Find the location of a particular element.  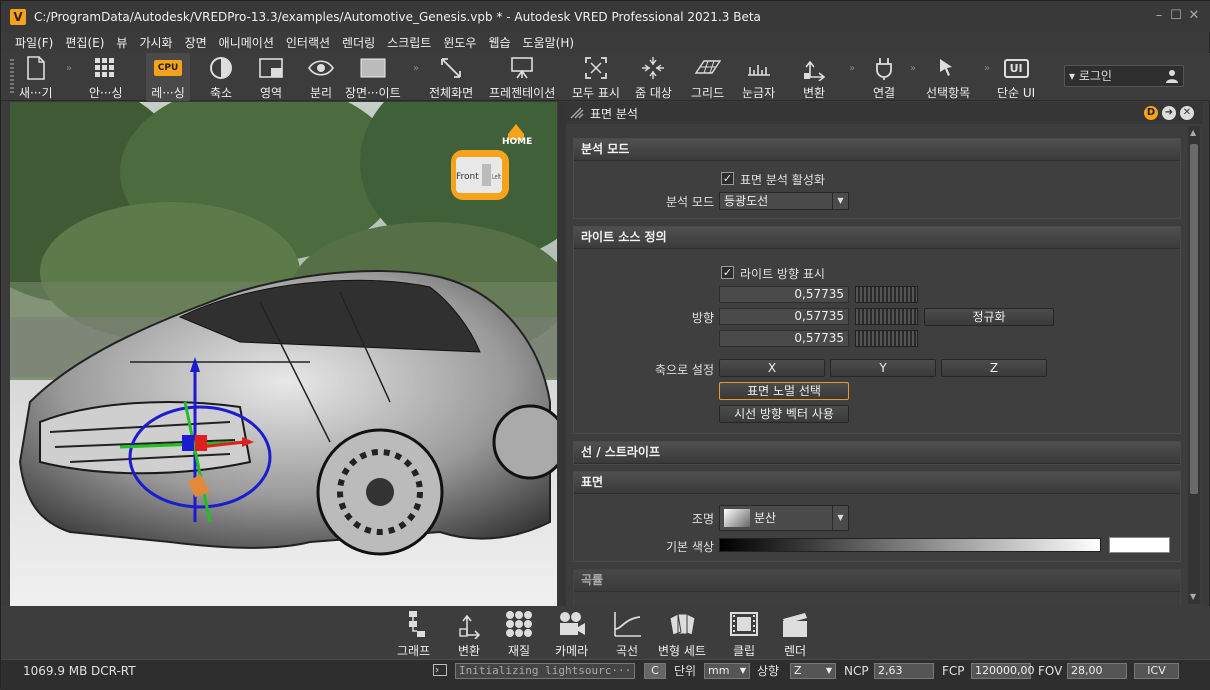

minimize-button: – is located at coordinates (1159, 16).